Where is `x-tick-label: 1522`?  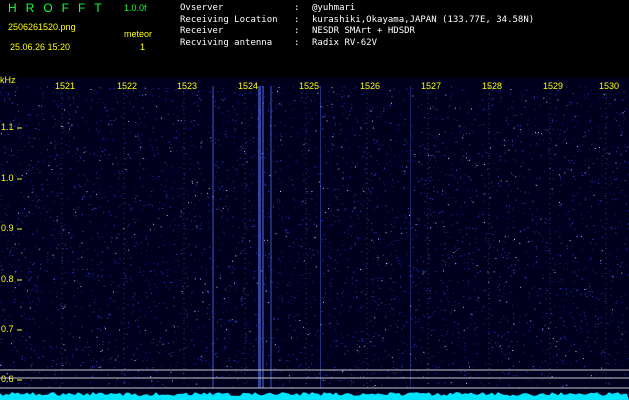 x-tick-label: 1522 is located at coordinates (127, 86).